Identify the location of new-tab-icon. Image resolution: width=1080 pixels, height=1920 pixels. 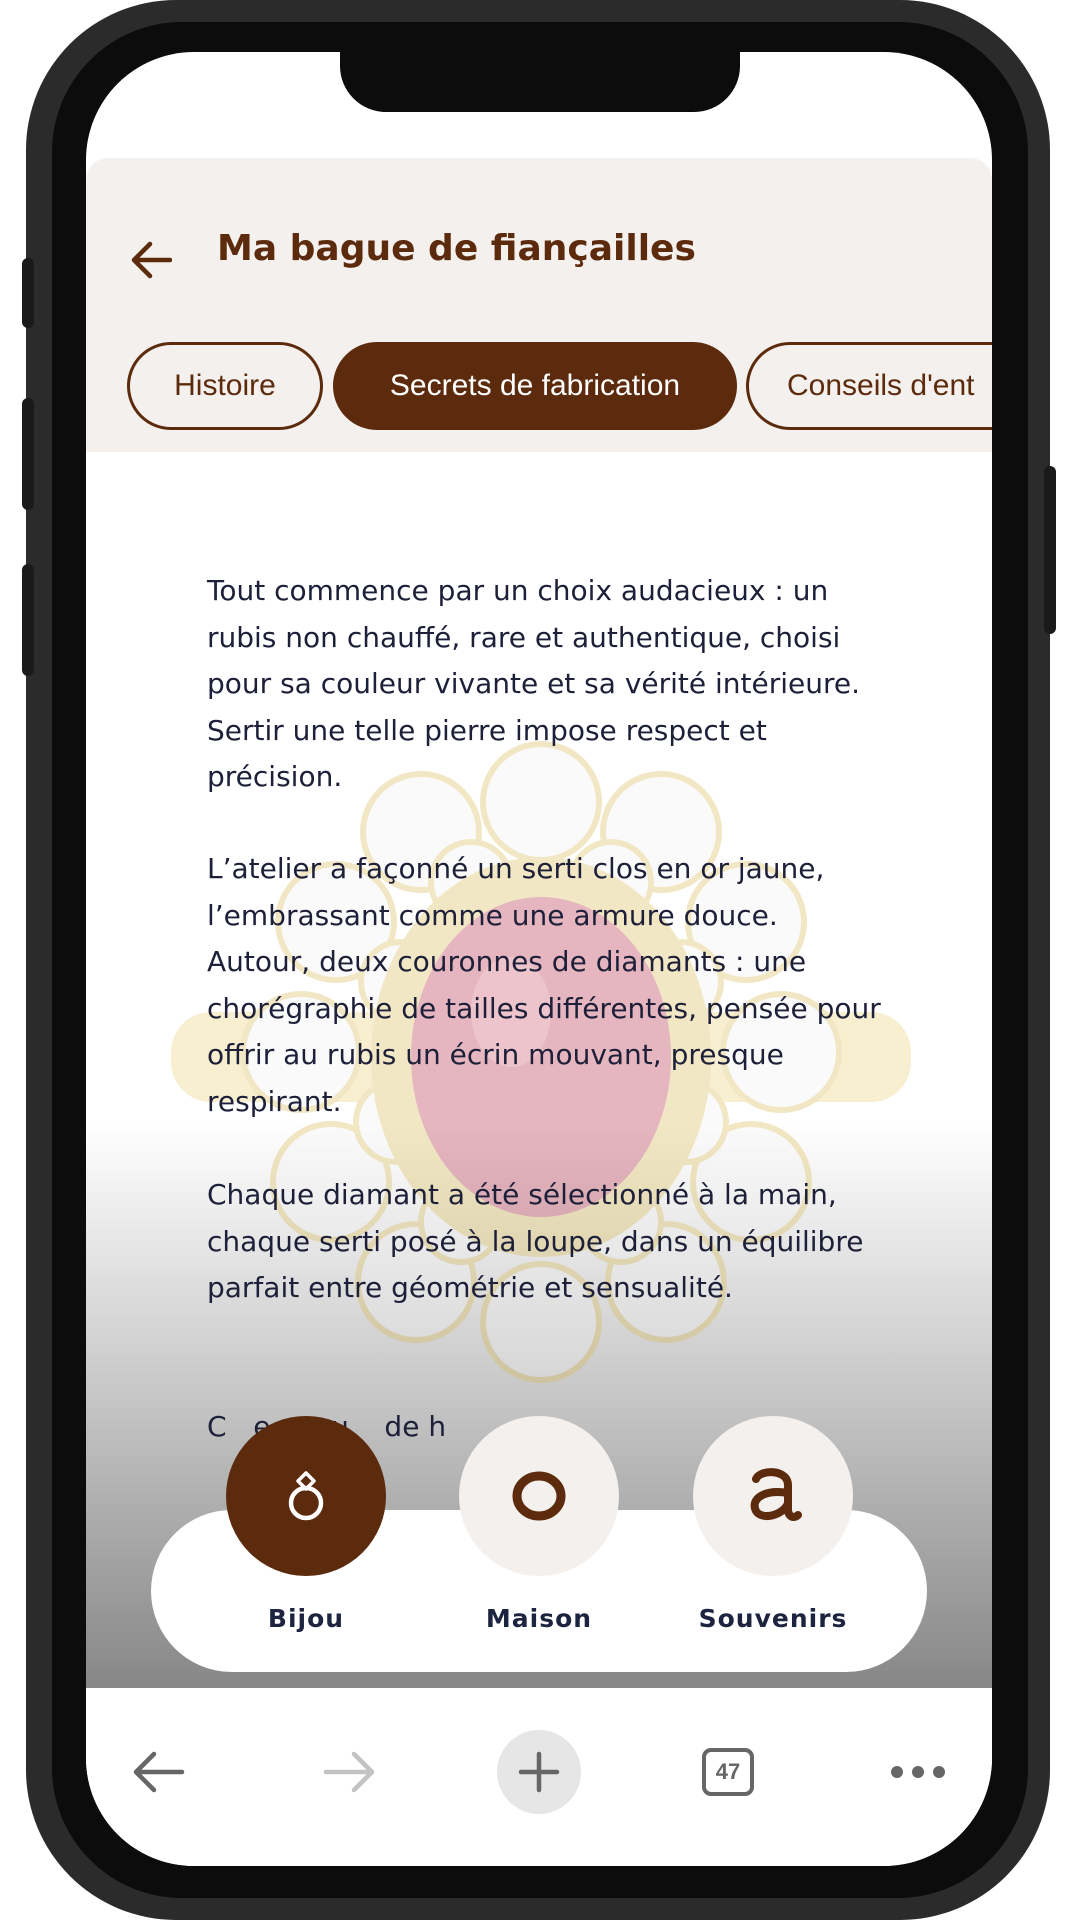
(539, 1772).